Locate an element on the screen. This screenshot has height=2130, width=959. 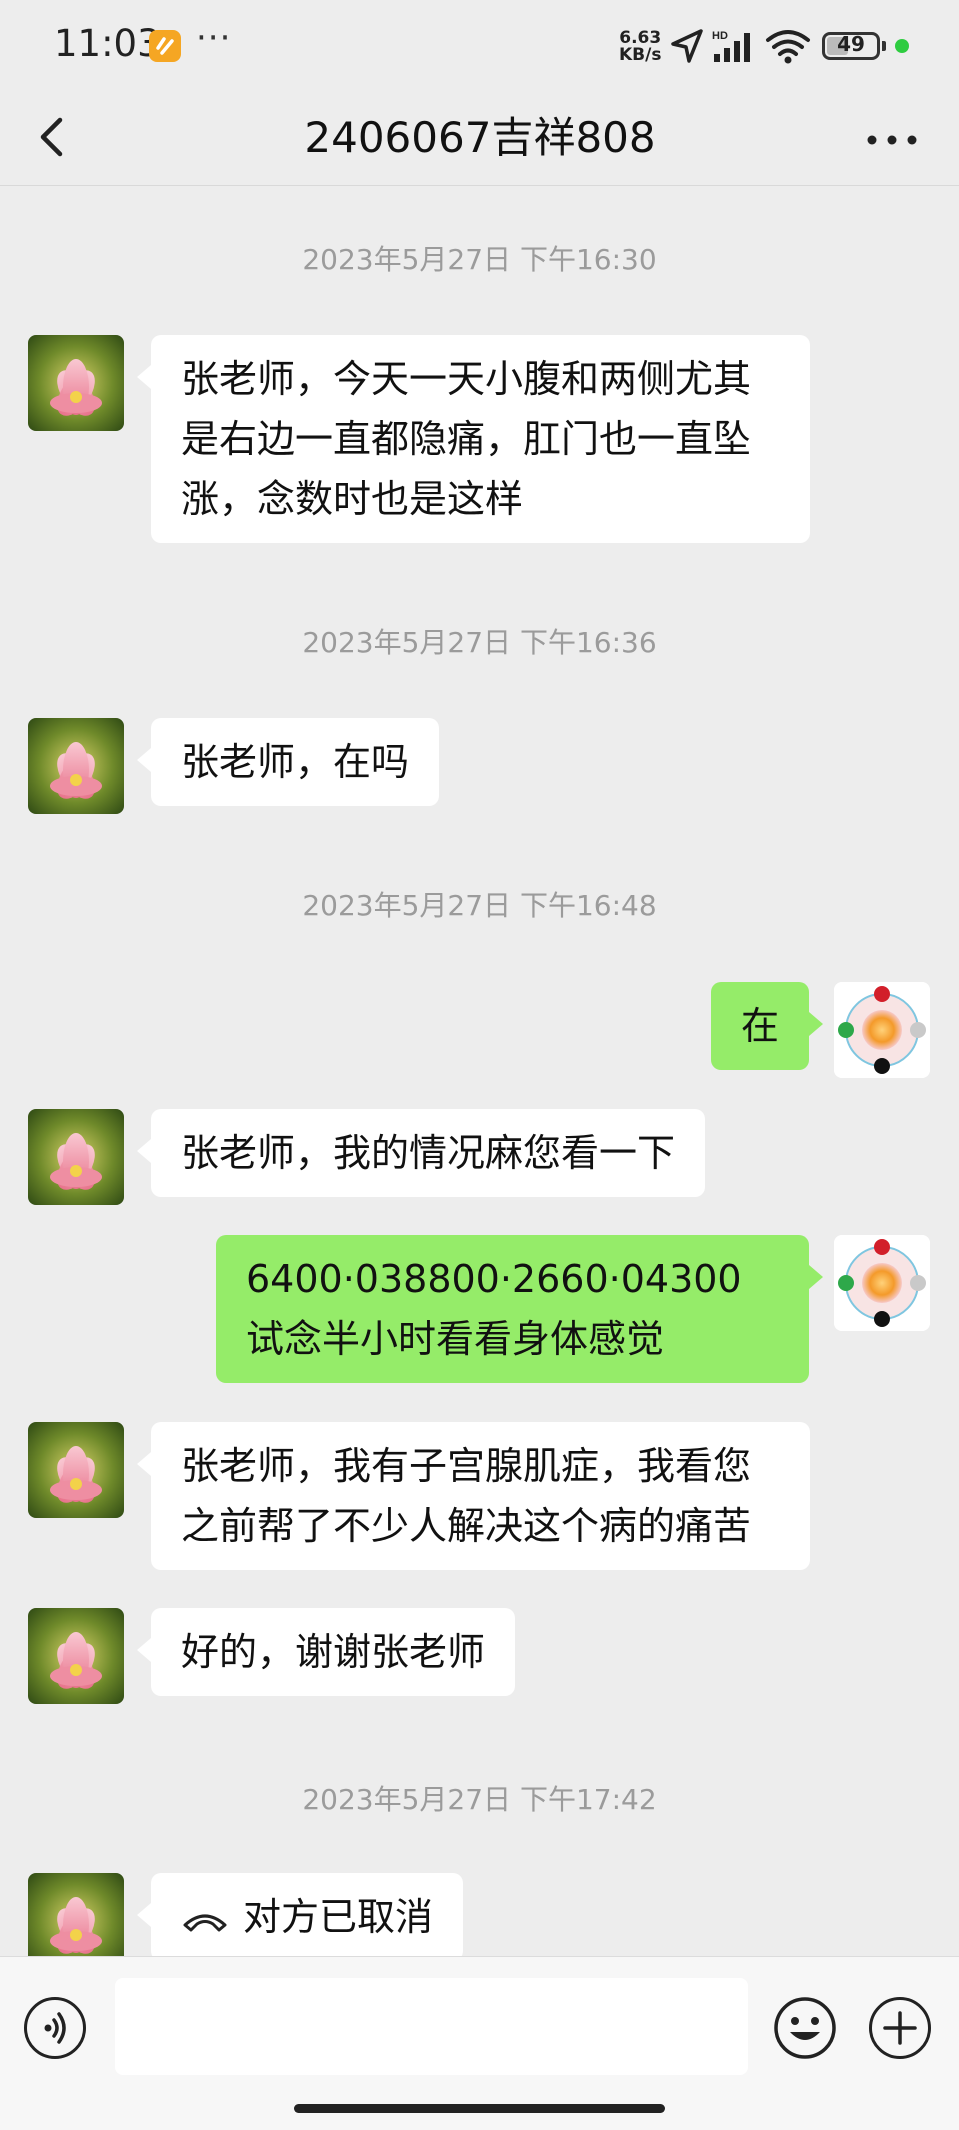
net-speed-unit: KB/s is located at coordinates (640, 55).